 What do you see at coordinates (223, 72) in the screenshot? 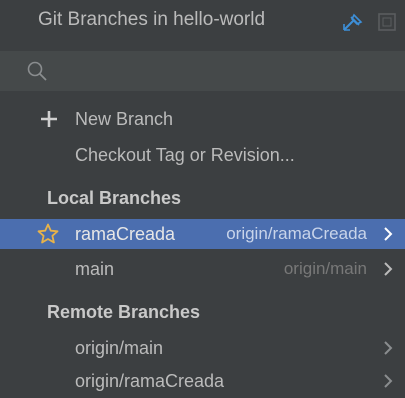
I see `branch-search-input` at bounding box center [223, 72].